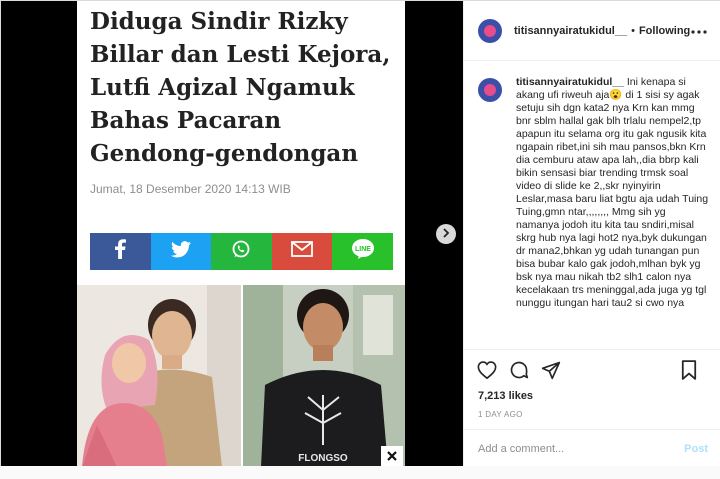 The height and width of the screenshot is (479, 720). What do you see at coordinates (592, 414) in the screenshot?
I see `post-timestamp: 1 DAY AGO` at bounding box center [592, 414].